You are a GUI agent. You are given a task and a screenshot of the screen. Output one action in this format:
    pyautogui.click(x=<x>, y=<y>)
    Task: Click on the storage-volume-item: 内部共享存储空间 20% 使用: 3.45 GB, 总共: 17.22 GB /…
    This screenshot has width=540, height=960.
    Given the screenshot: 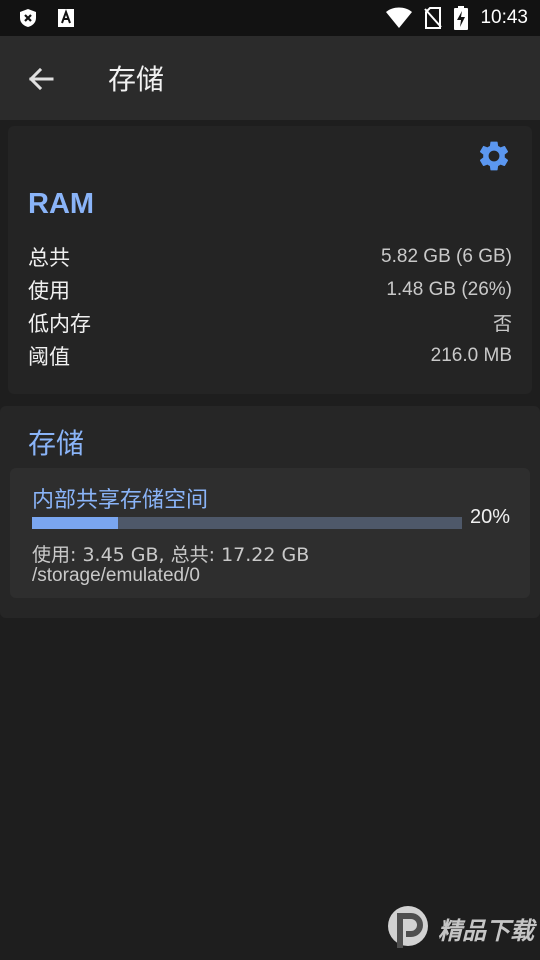 What is the action you would take?
    pyautogui.click(x=270, y=533)
    